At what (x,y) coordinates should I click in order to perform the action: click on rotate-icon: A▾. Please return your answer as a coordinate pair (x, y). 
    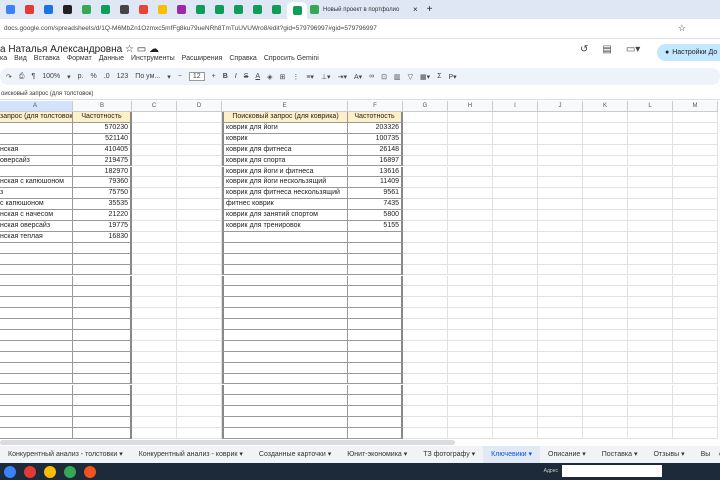
    Looking at the image, I should click on (358, 77).